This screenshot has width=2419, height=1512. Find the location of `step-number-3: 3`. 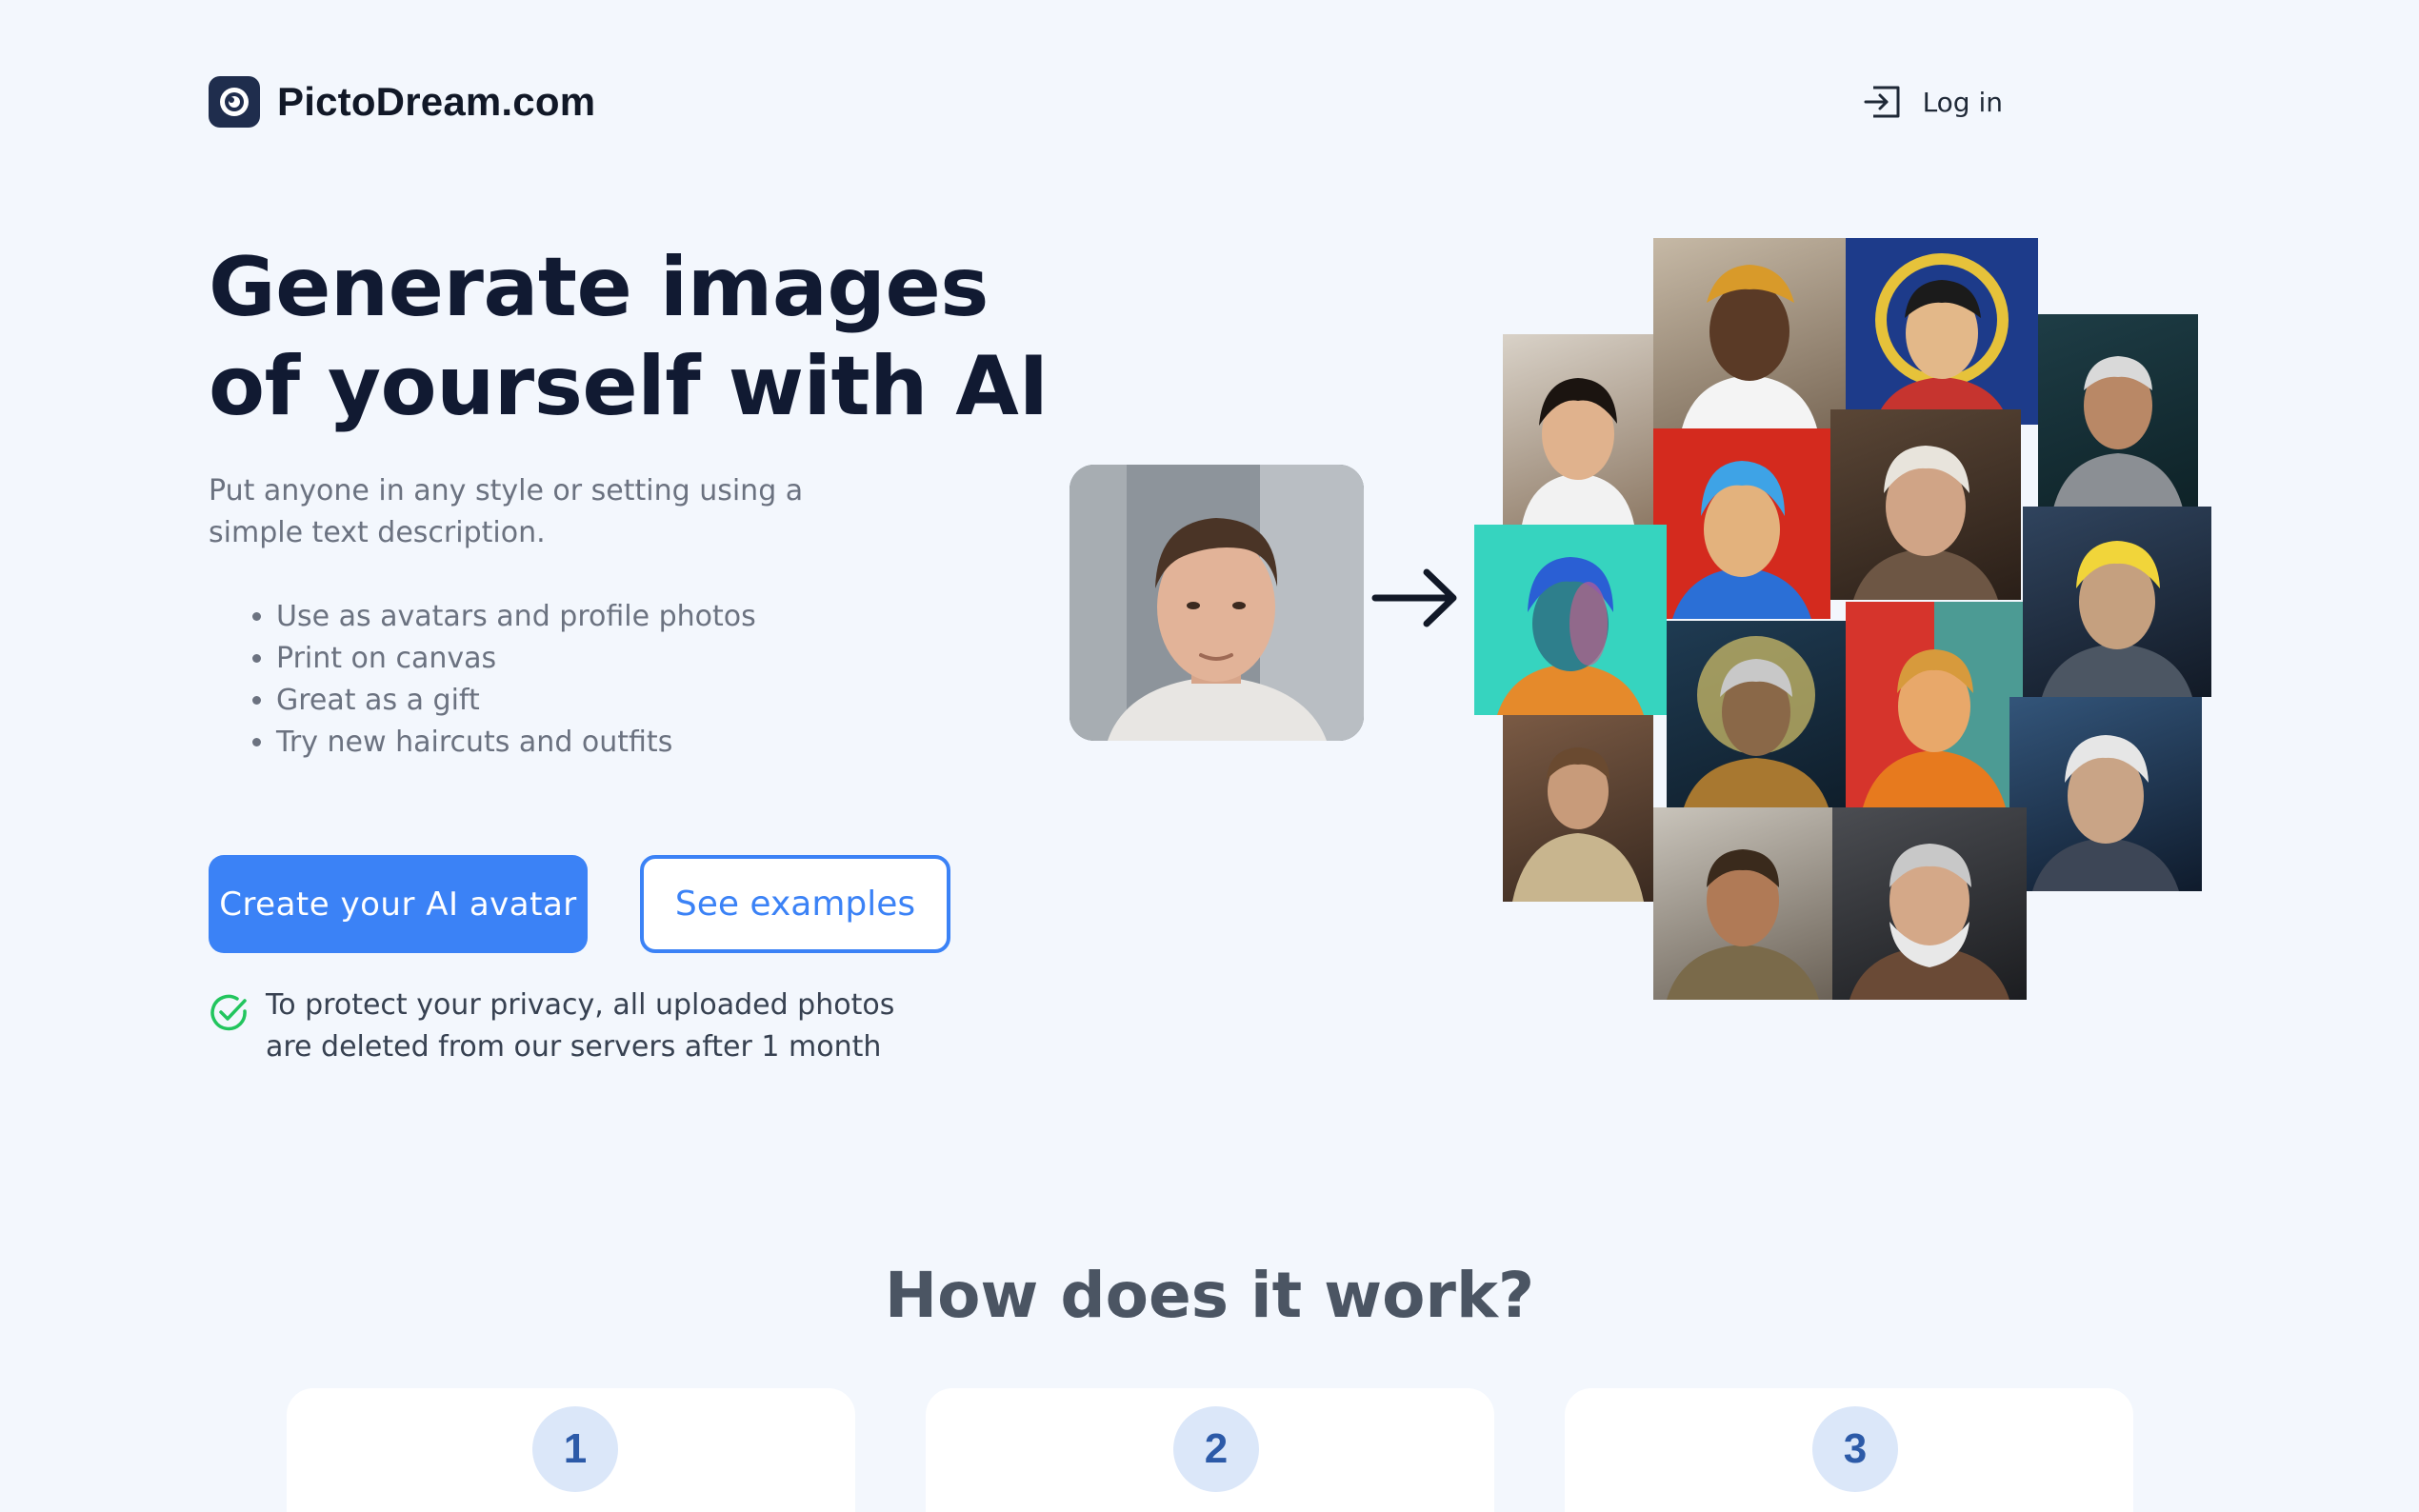

step-number-3: 3 is located at coordinates (1855, 1449).